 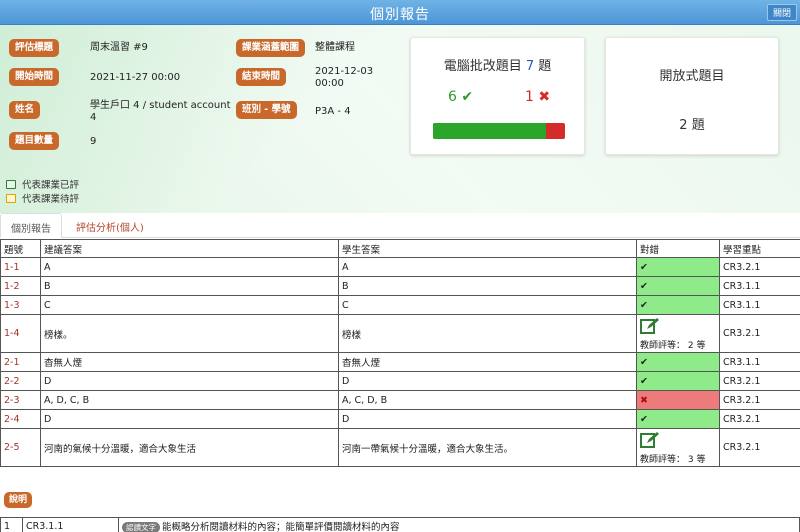 What do you see at coordinates (20, 305) in the screenshot?
I see `question-id: 1-3` at bounding box center [20, 305].